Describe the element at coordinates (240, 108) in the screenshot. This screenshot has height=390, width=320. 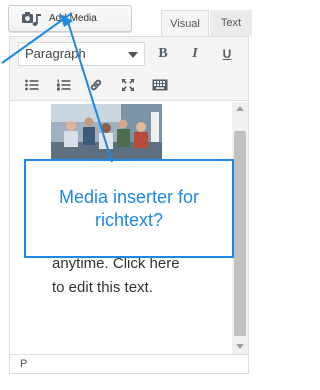
I see `scroll-up-icon` at that location.